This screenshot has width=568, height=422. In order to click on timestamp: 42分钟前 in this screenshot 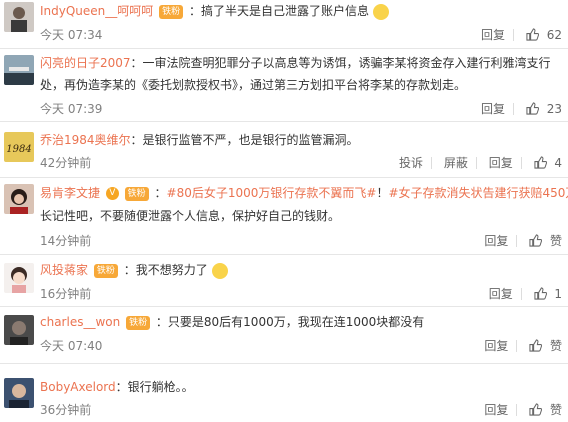, I will do `click(66, 163)`.